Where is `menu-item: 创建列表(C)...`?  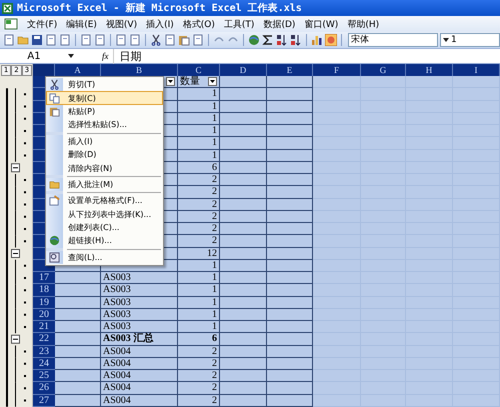
menu-item: 创建列表(C)... is located at coordinates (104, 227).